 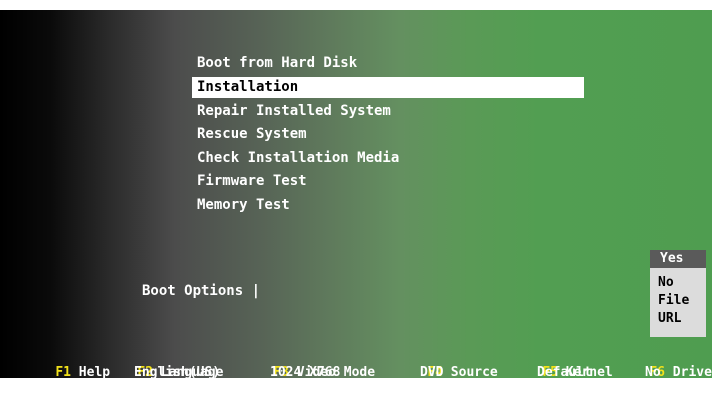 I want to click on driver-option-no: No, so click(x=678, y=283).